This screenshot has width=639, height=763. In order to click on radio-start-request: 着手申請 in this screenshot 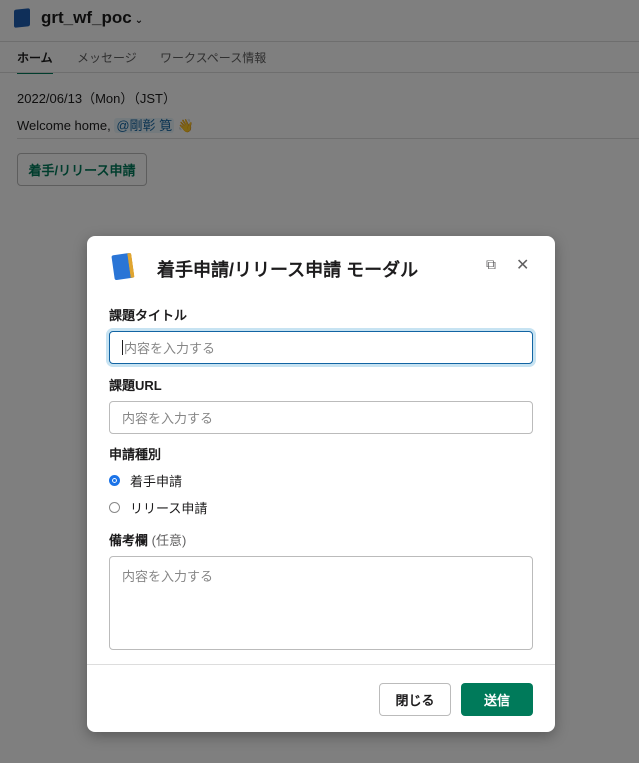, I will do `click(145, 480)`.